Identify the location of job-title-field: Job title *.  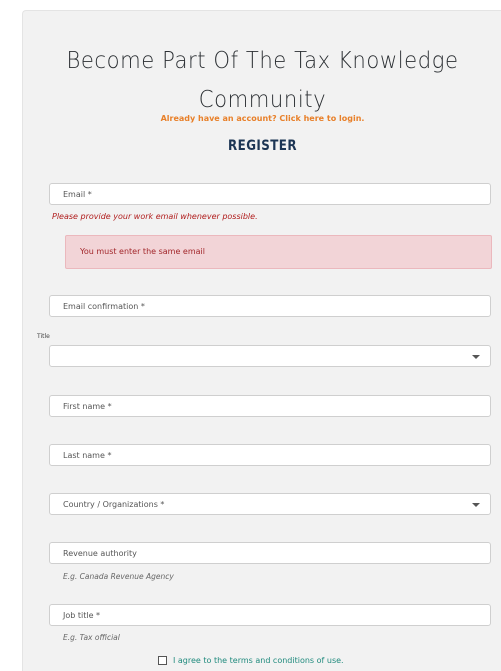
(270, 615).